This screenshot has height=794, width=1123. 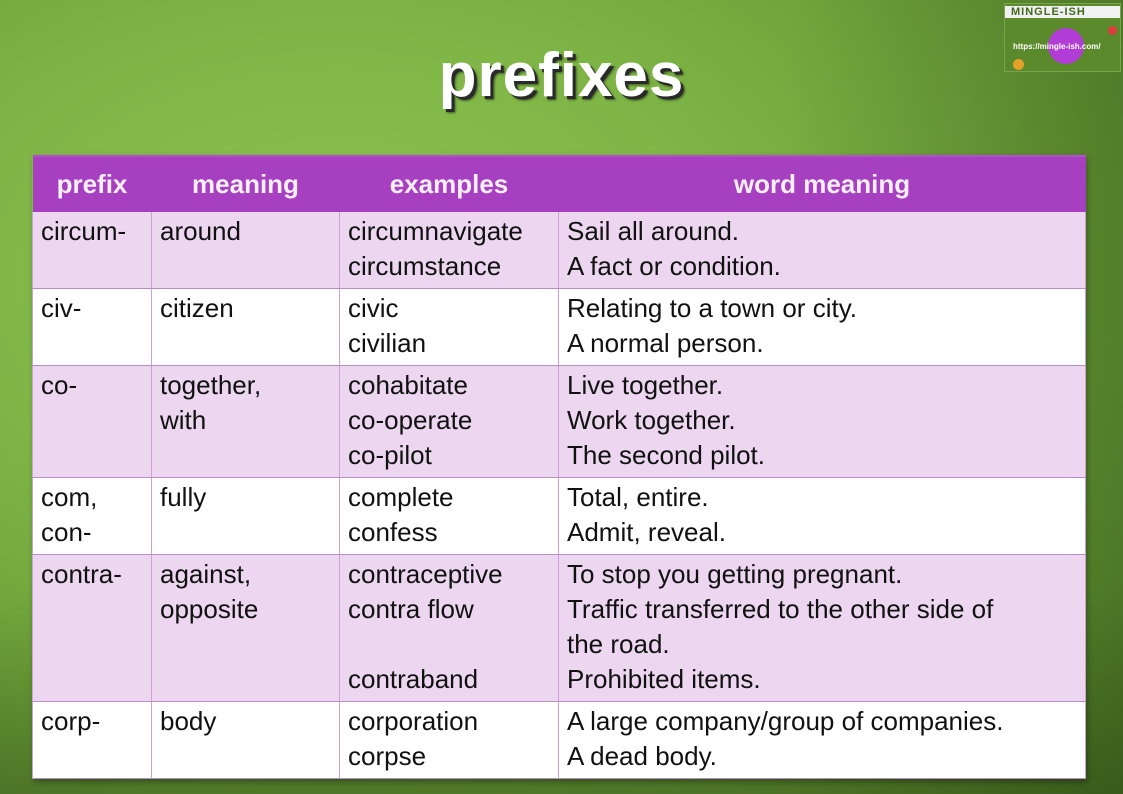 What do you see at coordinates (664, 679) in the screenshot?
I see `cell-line: Prohibited items.` at bounding box center [664, 679].